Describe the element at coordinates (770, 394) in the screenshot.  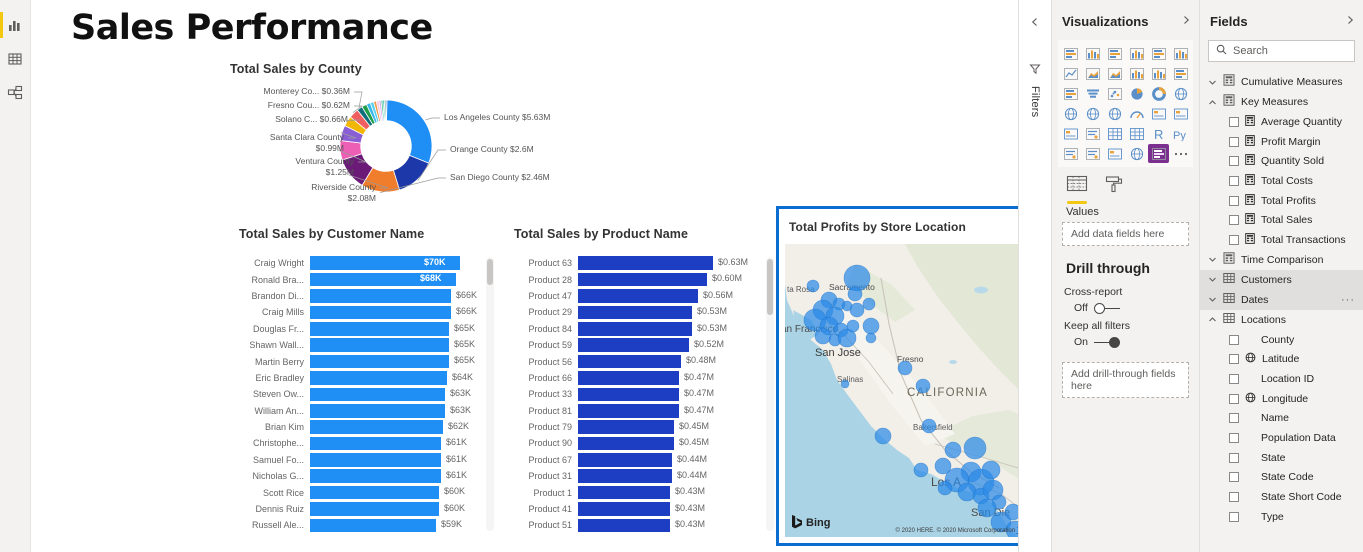
I see `product-chart-scrollbar` at that location.